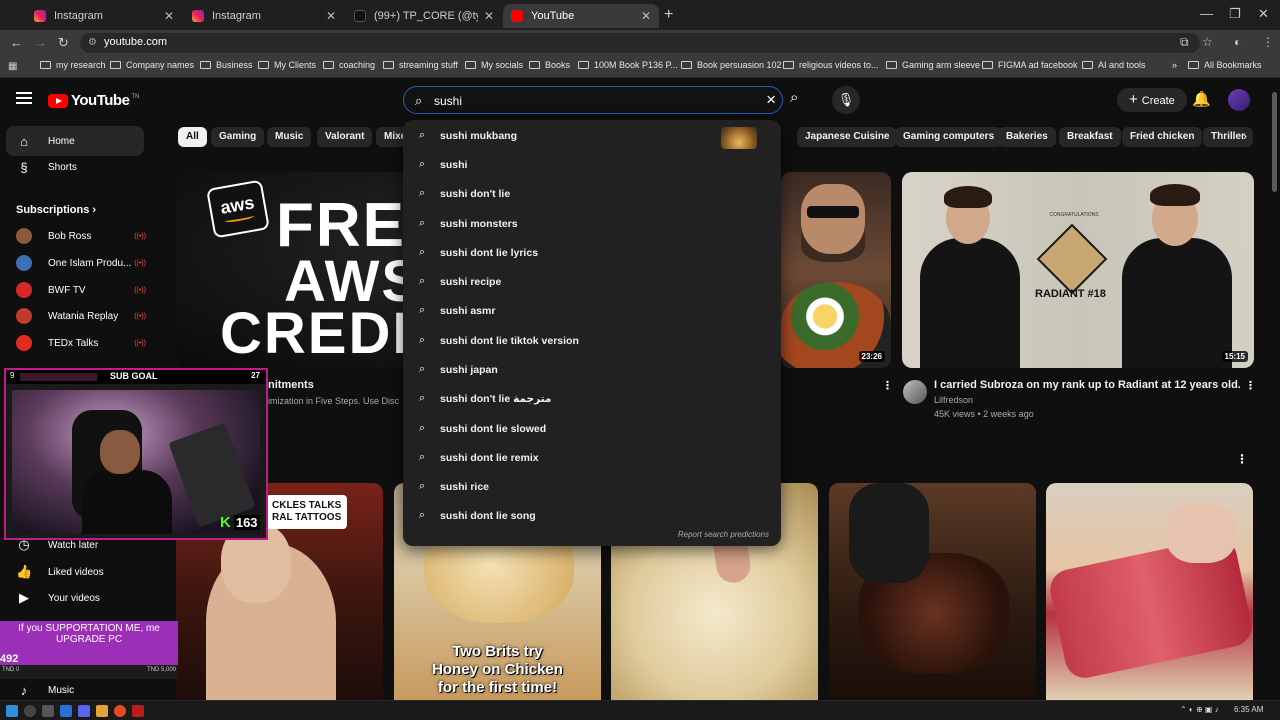  I want to click on bookmark-coaching: coaching, so click(349, 65).